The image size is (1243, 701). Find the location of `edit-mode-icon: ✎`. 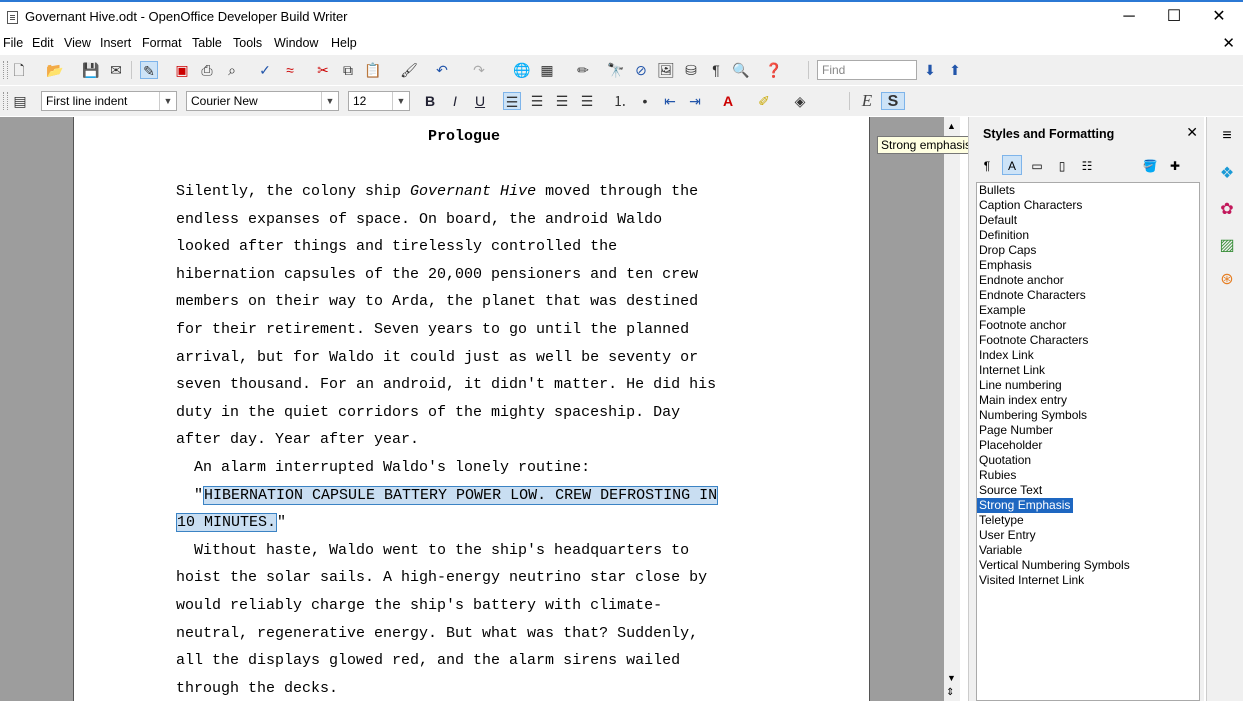

edit-mode-icon: ✎ is located at coordinates (149, 70).